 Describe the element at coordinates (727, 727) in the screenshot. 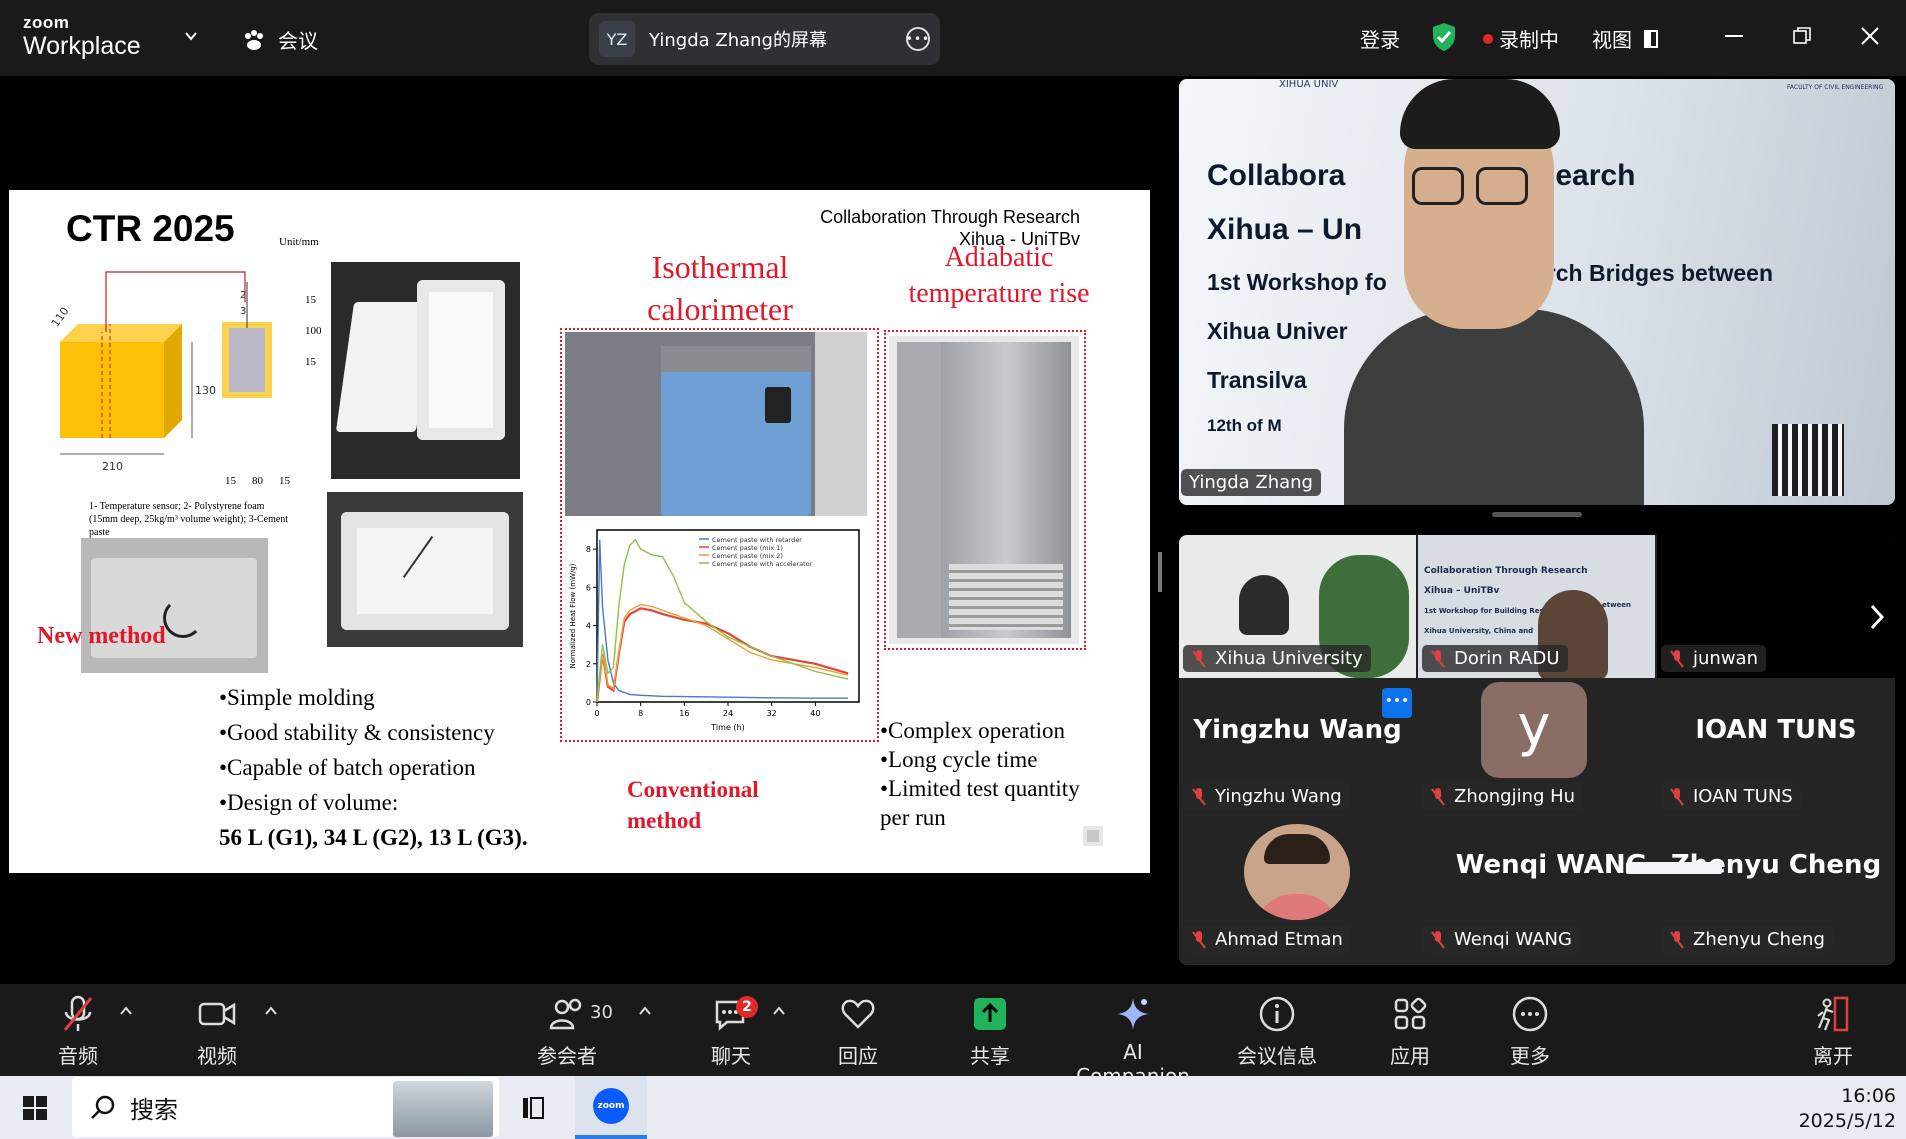

I see `x-axis-label: Time (h)` at that location.